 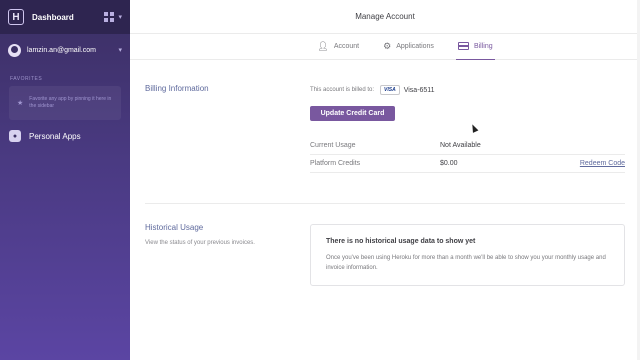 I want to click on personal-apps-icon: ●, so click(x=15, y=136).